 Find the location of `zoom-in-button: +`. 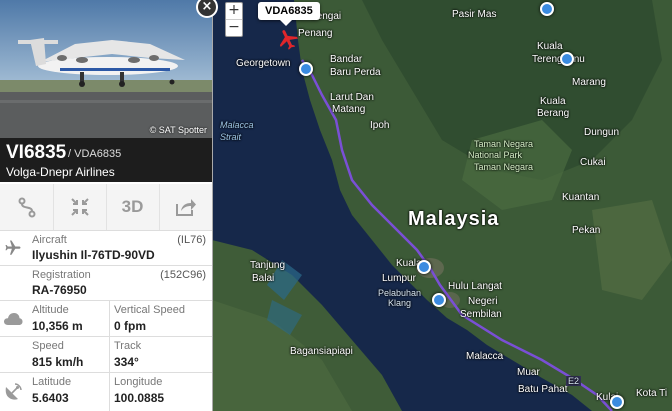

zoom-in-button: + is located at coordinates (234, 11).